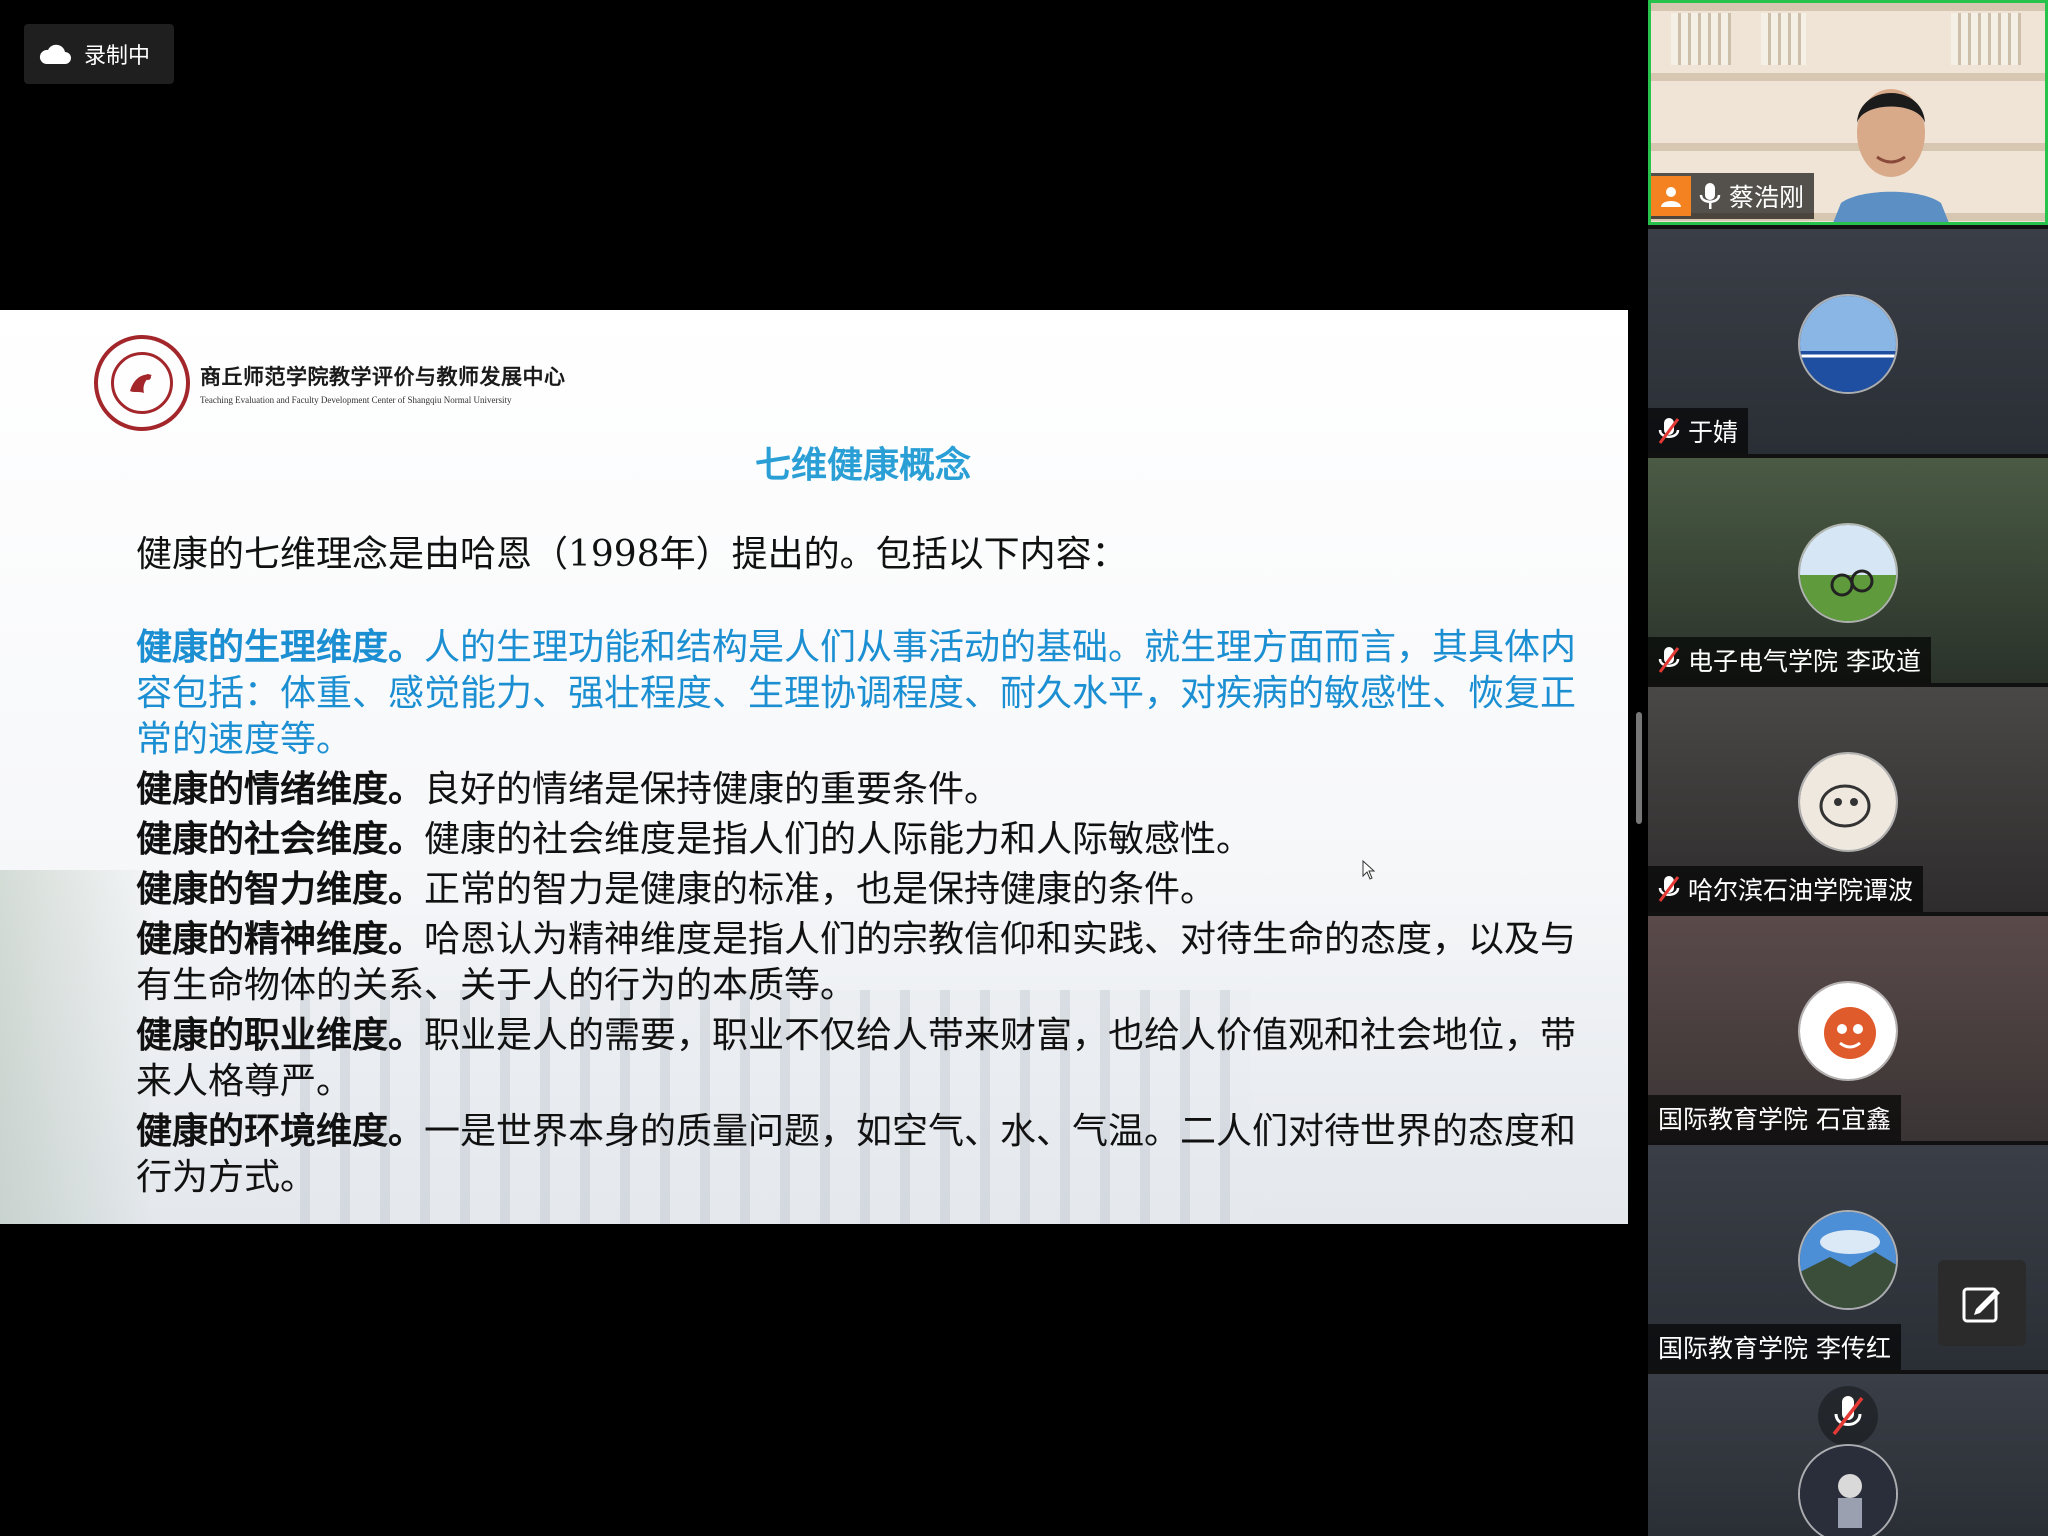 The image size is (2048, 1536). I want to click on mic-icon, so click(1710, 196).